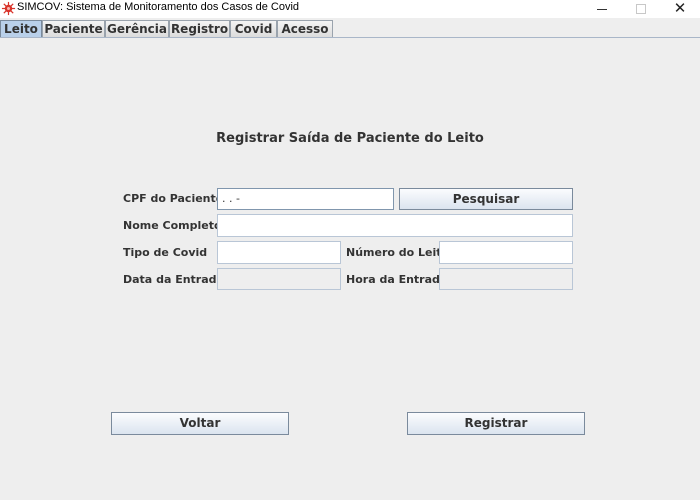 Image resolution: width=700 pixels, height=500 pixels. I want to click on back-button: Voltar, so click(200, 423).